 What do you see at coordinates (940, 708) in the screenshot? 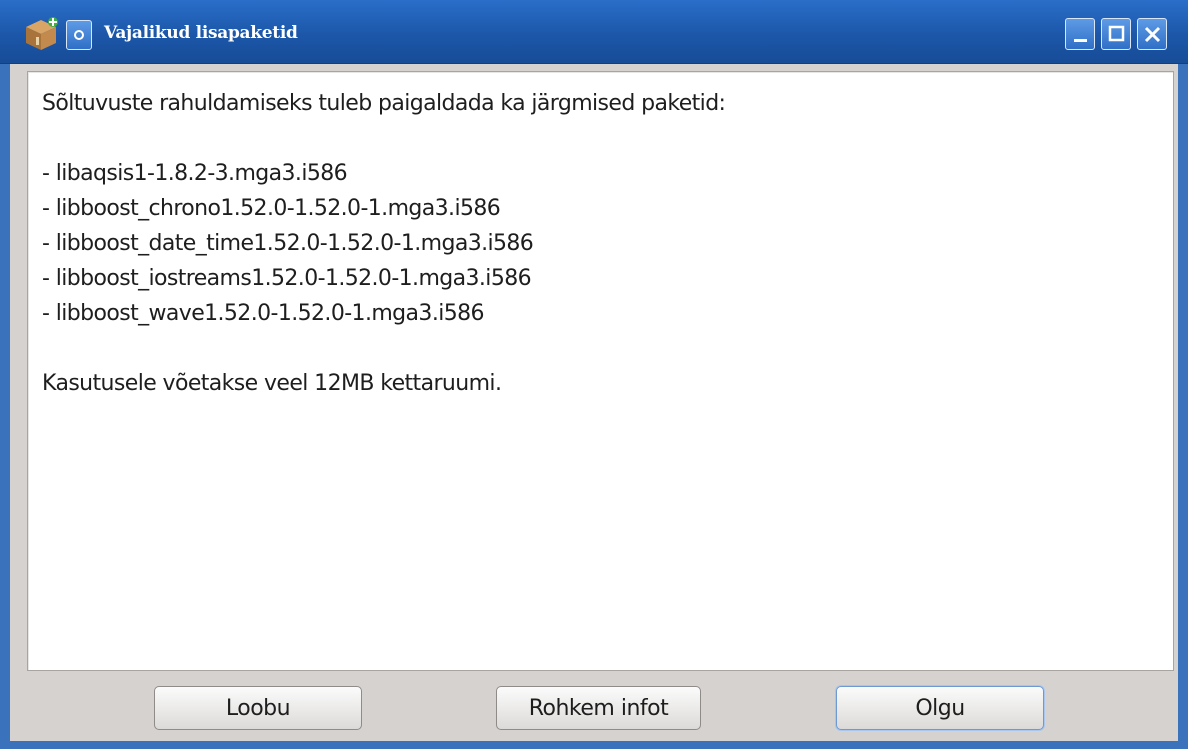
I see `ok-button: Olgu` at bounding box center [940, 708].